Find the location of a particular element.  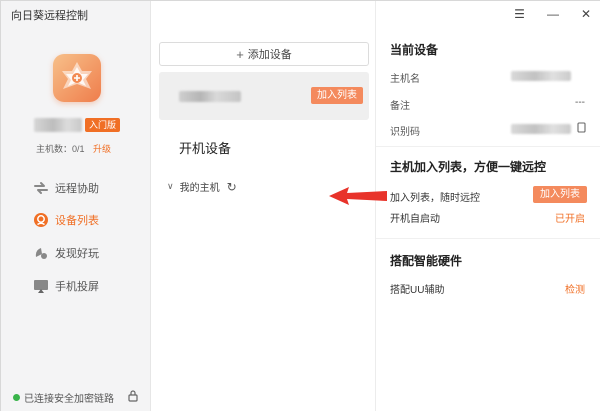

upgrade-link: 升级 is located at coordinates (102, 148).